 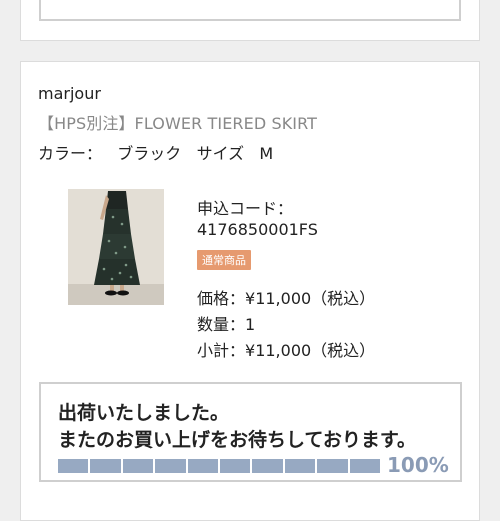 What do you see at coordinates (70, 153) in the screenshot?
I see `color-label: カラー：` at bounding box center [70, 153].